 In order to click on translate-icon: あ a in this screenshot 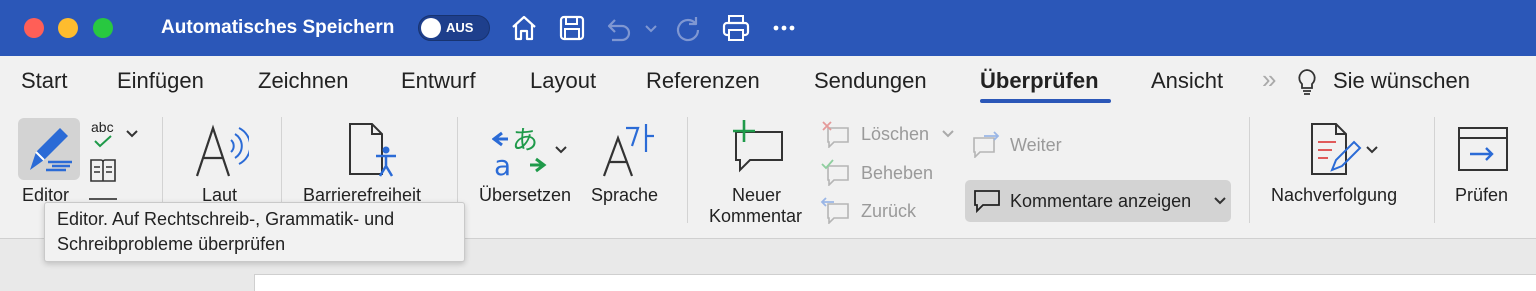, I will do `click(520, 151)`.